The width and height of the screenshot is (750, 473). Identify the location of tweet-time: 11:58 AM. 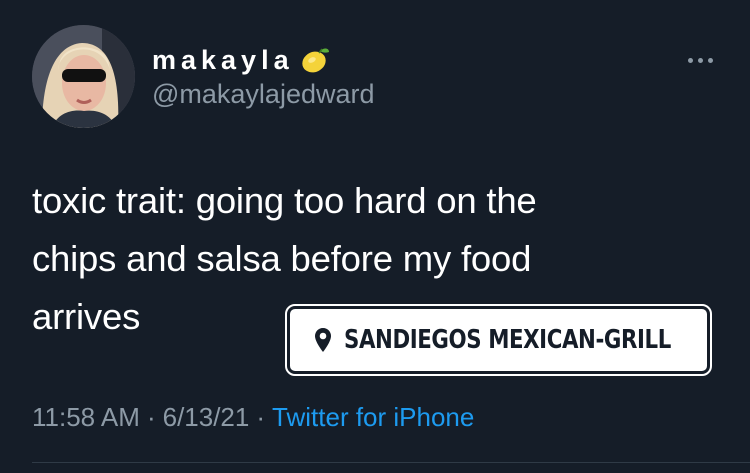
(86, 417).